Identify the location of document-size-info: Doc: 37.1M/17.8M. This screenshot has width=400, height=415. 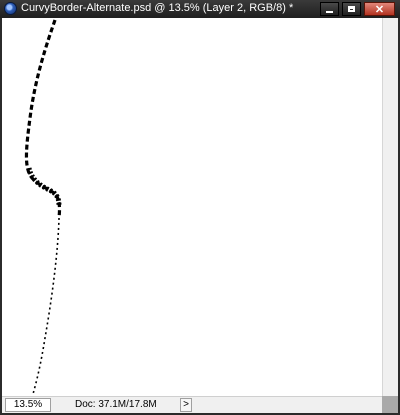
(116, 404).